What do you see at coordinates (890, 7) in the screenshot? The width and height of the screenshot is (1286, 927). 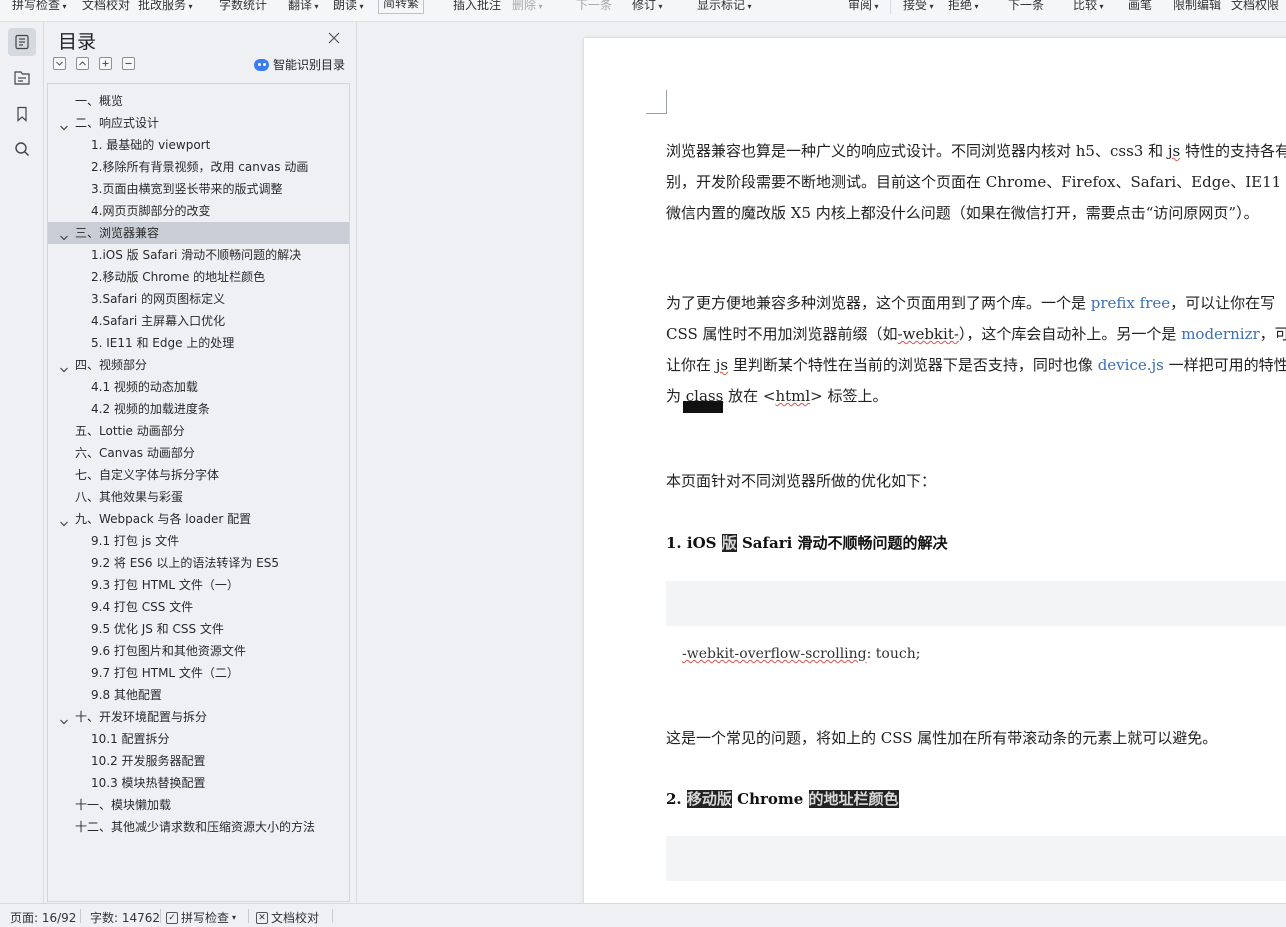 I see `toolbar-divider` at bounding box center [890, 7].